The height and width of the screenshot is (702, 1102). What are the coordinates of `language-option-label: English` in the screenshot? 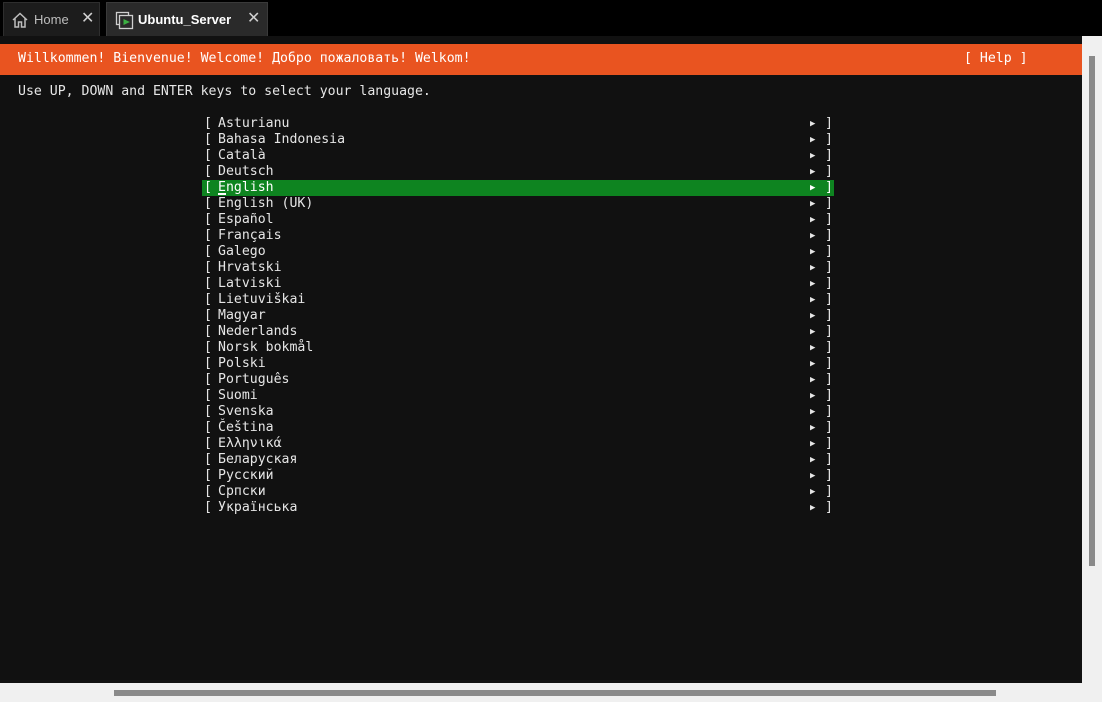 It's located at (246, 187).